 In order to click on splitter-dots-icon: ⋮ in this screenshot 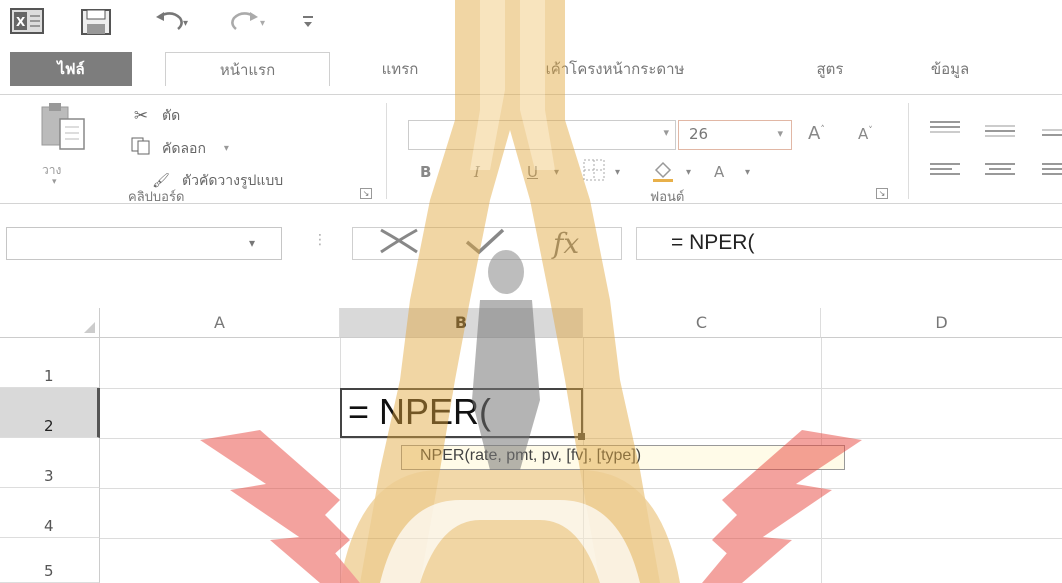, I will do `click(320, 240)`.